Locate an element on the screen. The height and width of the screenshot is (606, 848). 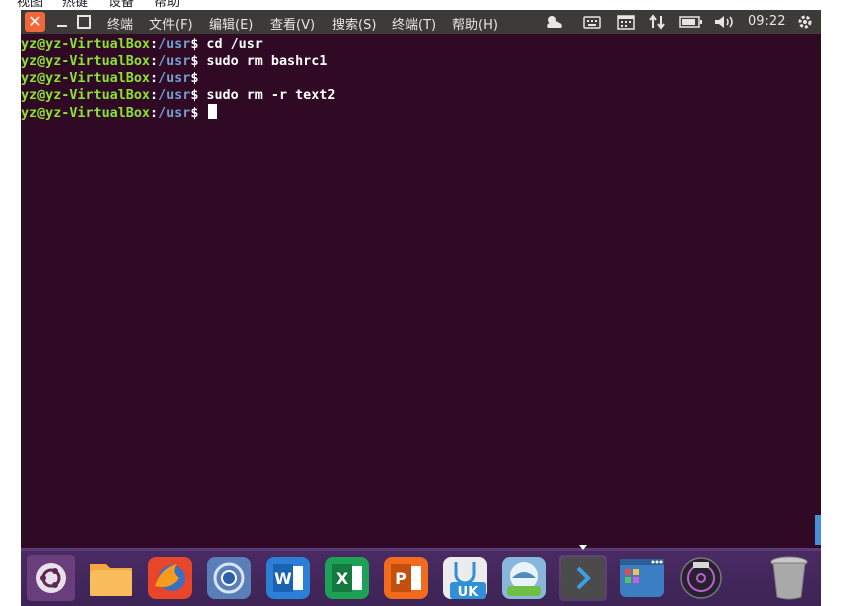
maximize-window-button is located at coordinates (84, 22).